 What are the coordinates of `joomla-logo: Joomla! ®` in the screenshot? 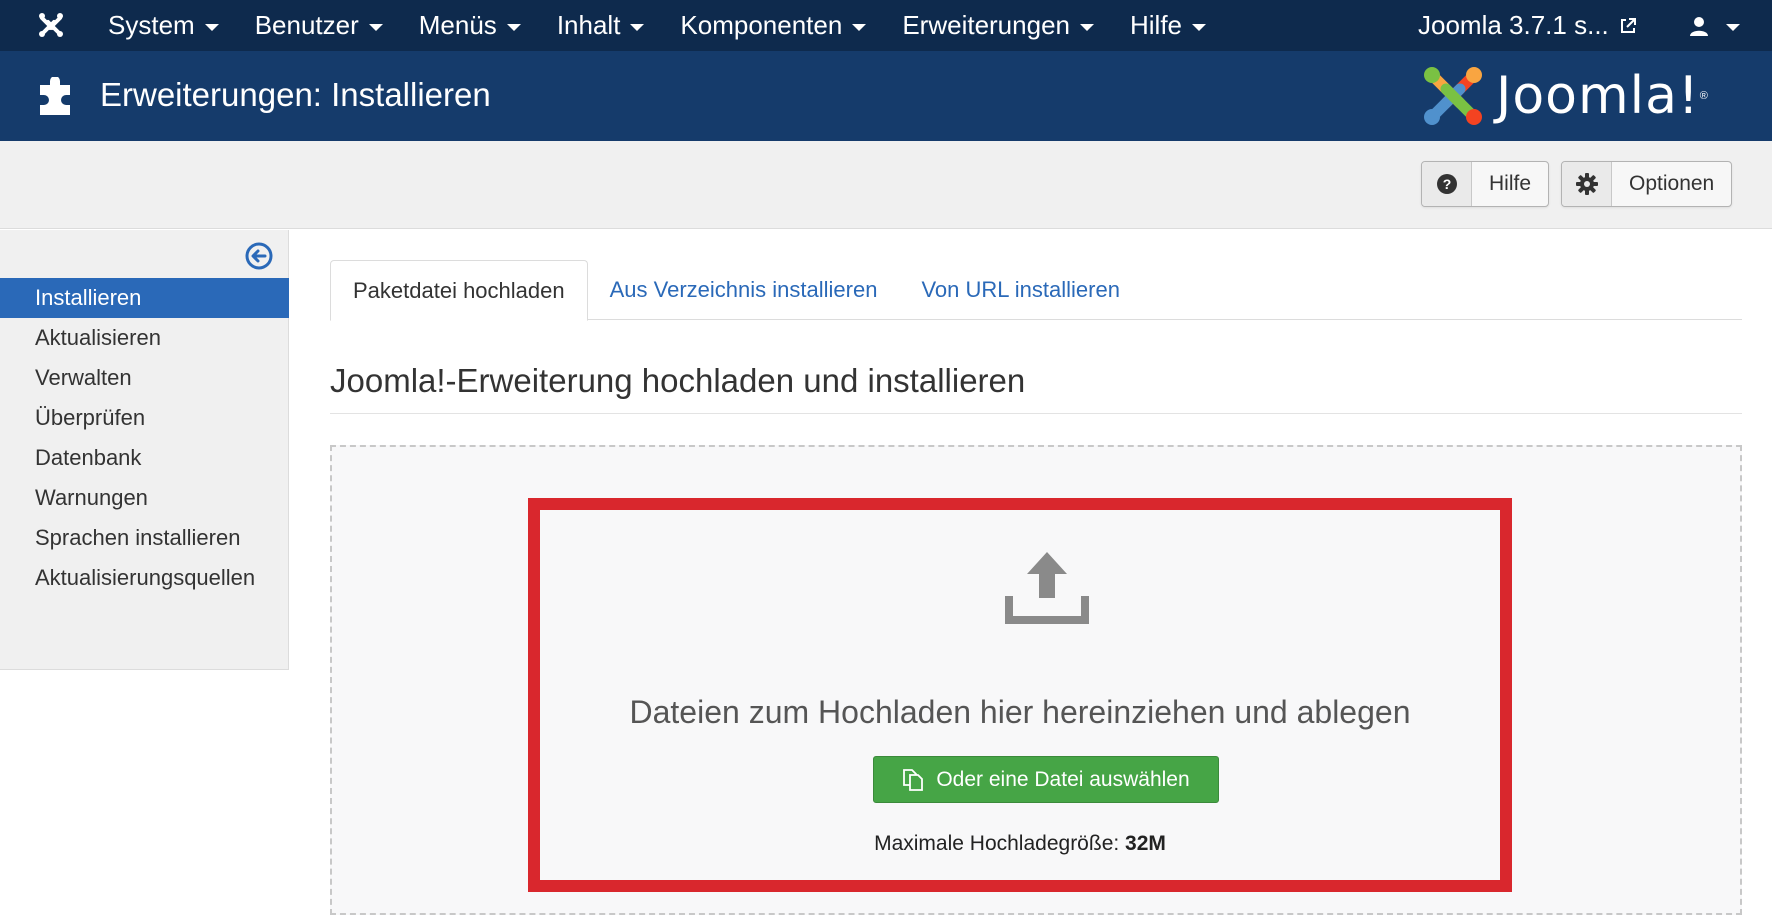 It's located at (1564, 96).